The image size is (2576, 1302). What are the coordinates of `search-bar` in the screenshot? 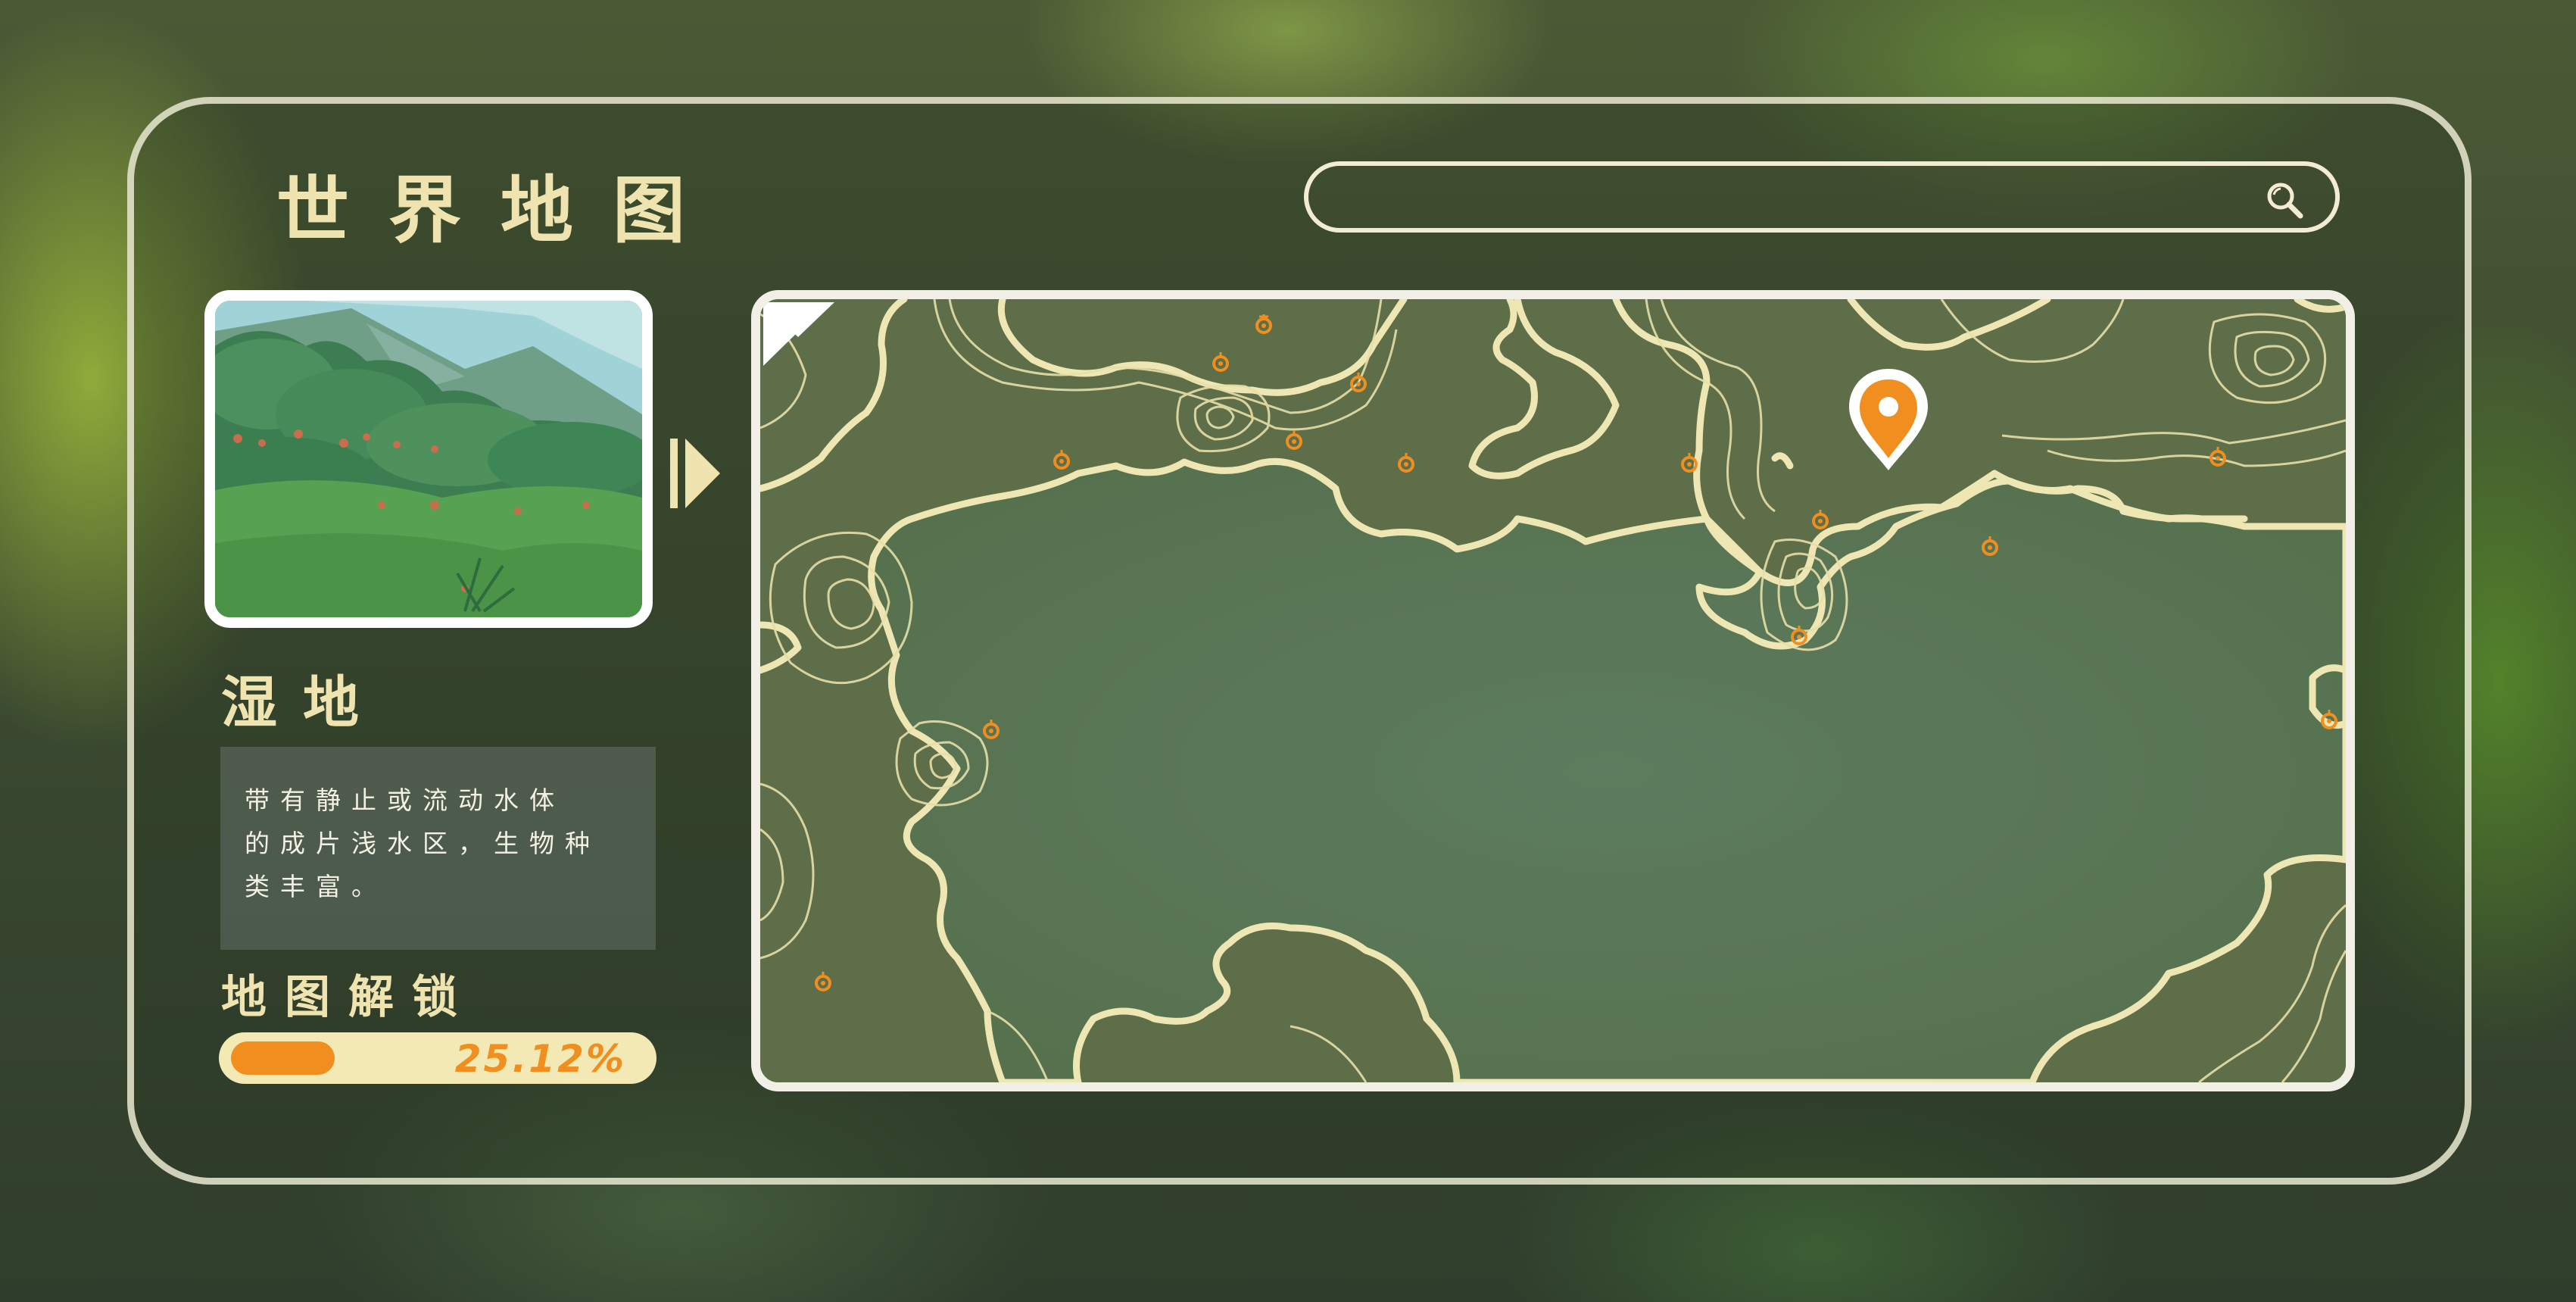 It's located at (1822, 197).